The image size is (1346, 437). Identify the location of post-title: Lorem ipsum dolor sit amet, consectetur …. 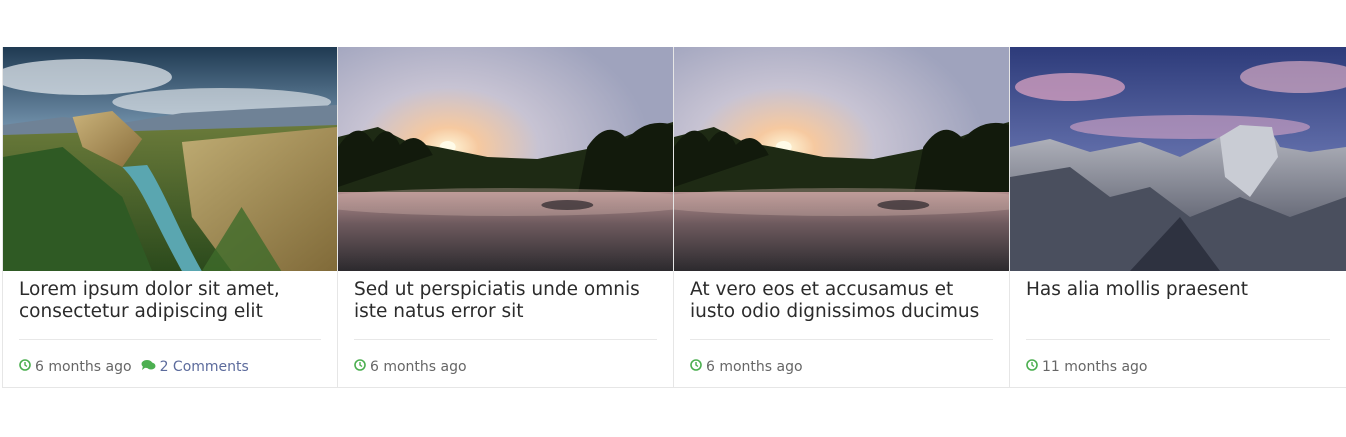
(170, 301).